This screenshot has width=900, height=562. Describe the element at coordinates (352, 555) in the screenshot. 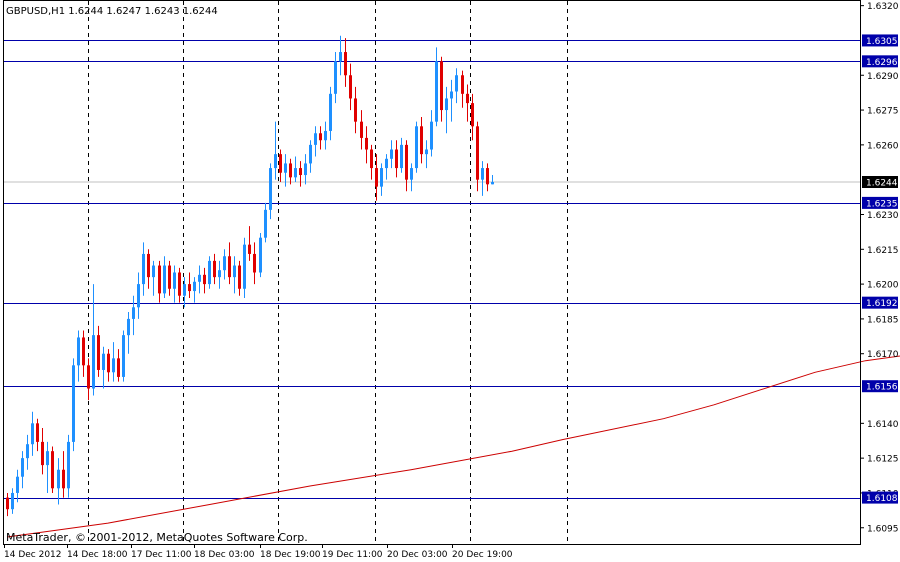

I see `time-tick-label: 19 Dec 11:00` at that location.